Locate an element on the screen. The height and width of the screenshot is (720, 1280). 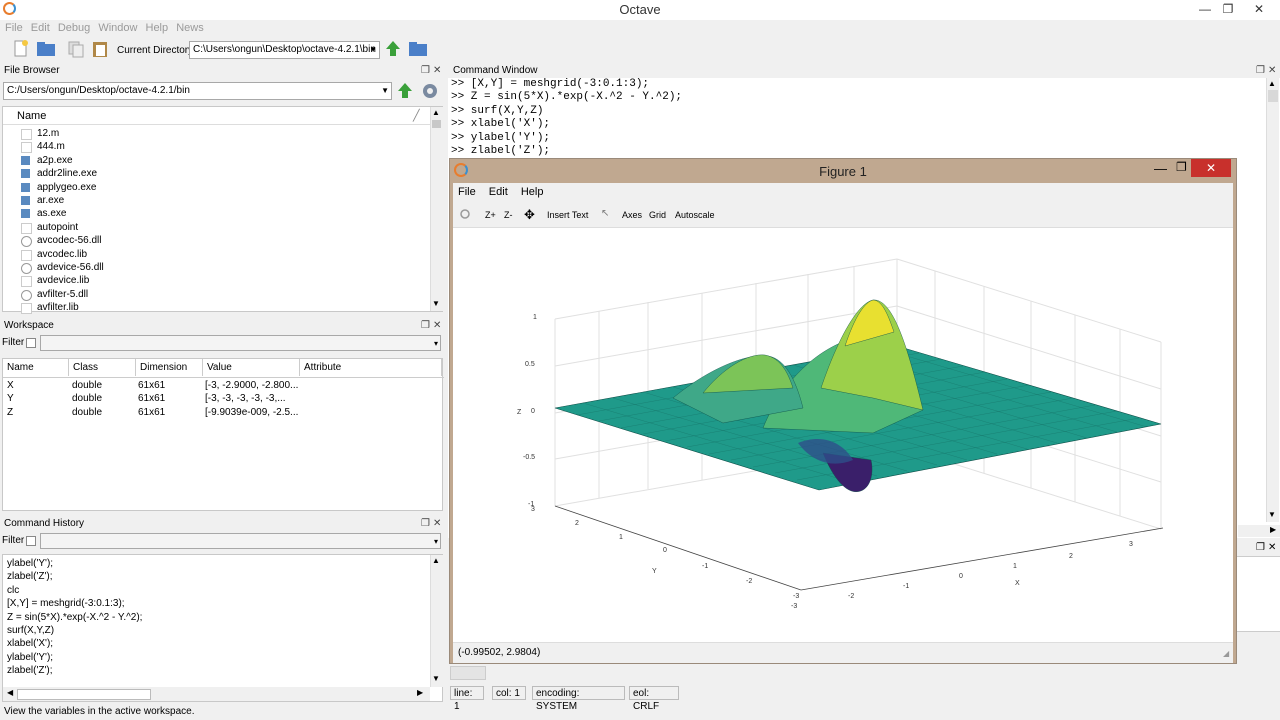
figure-menu-file: File is located at coordinates (467, 192).